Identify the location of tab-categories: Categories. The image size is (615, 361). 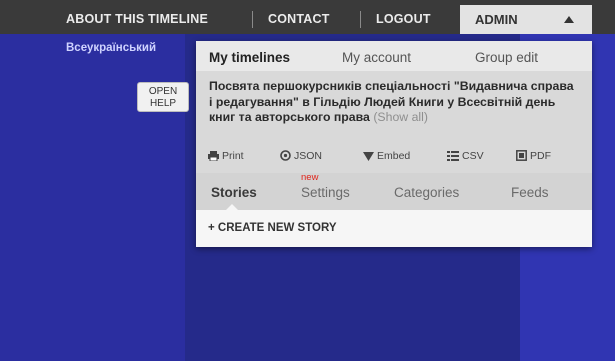
(426, 192).